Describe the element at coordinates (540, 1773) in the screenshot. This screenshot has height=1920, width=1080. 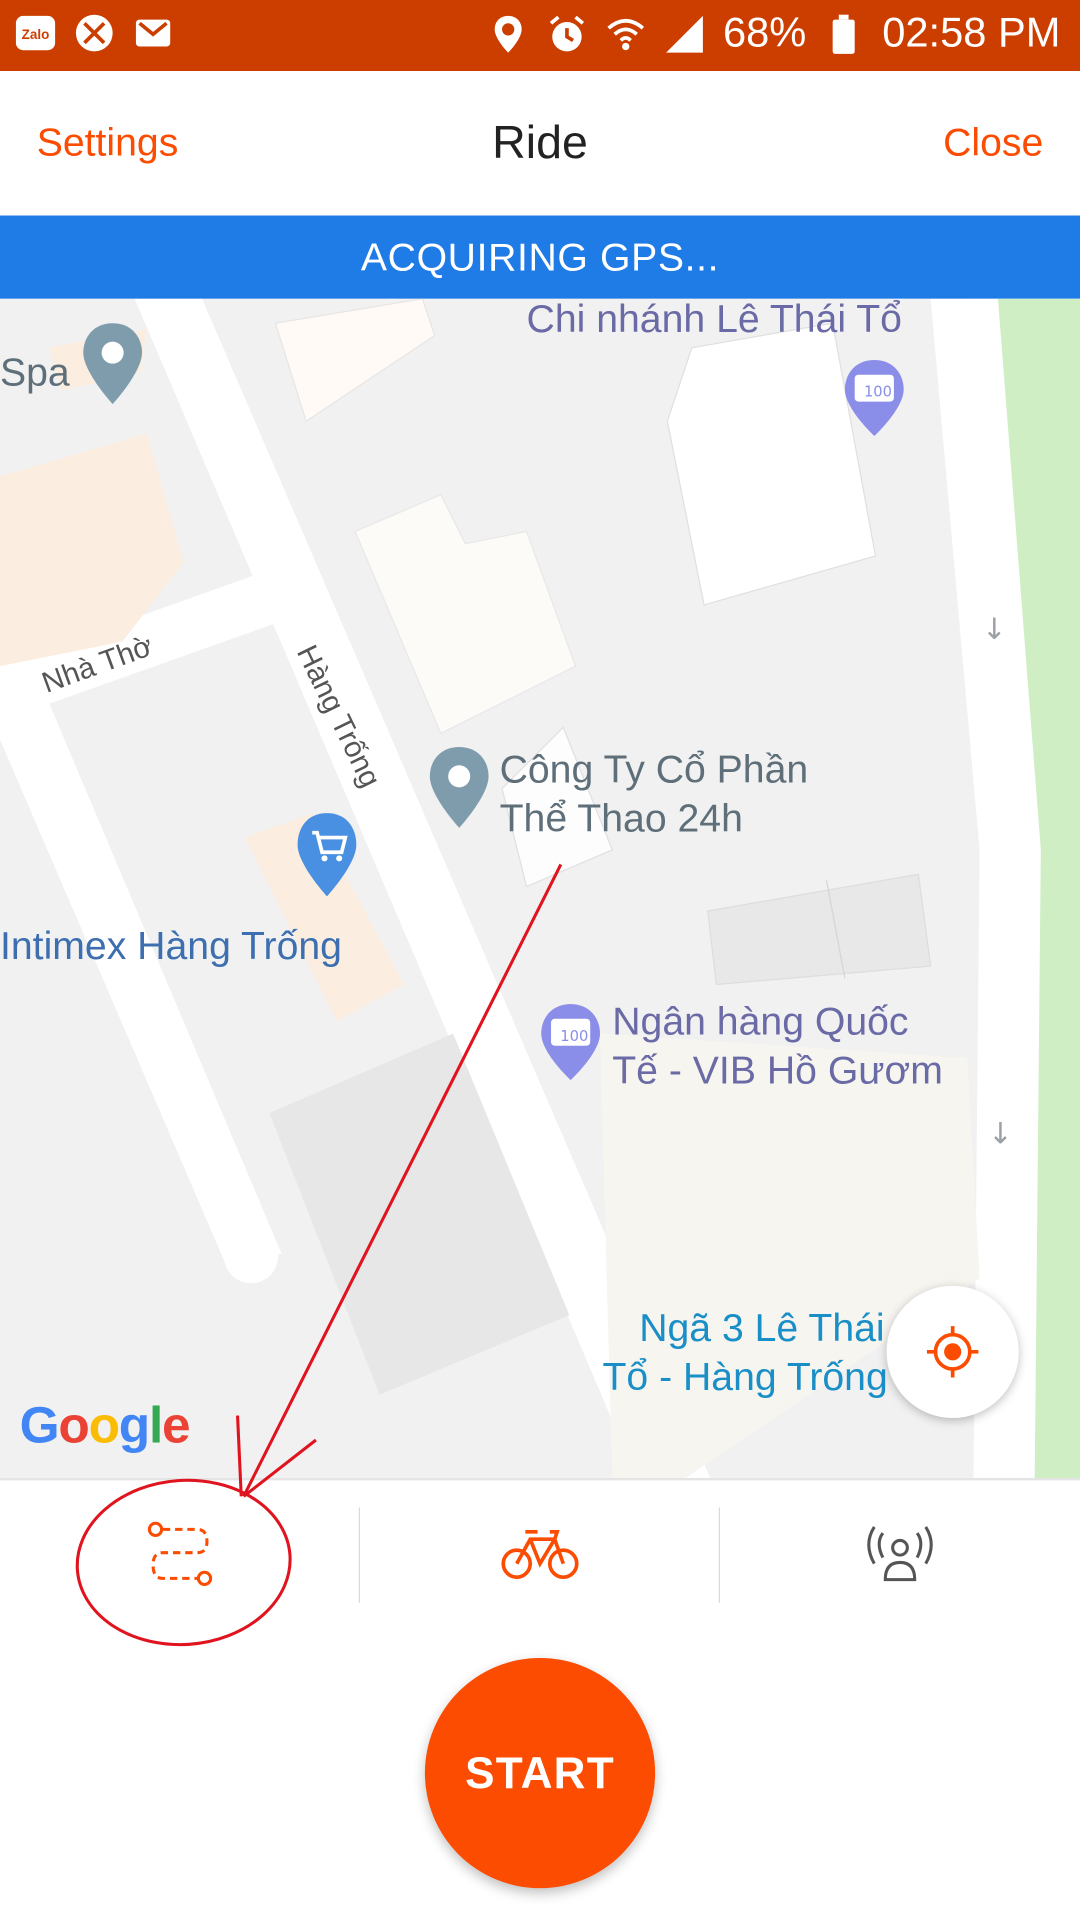
I see `start-button: START` at that location.